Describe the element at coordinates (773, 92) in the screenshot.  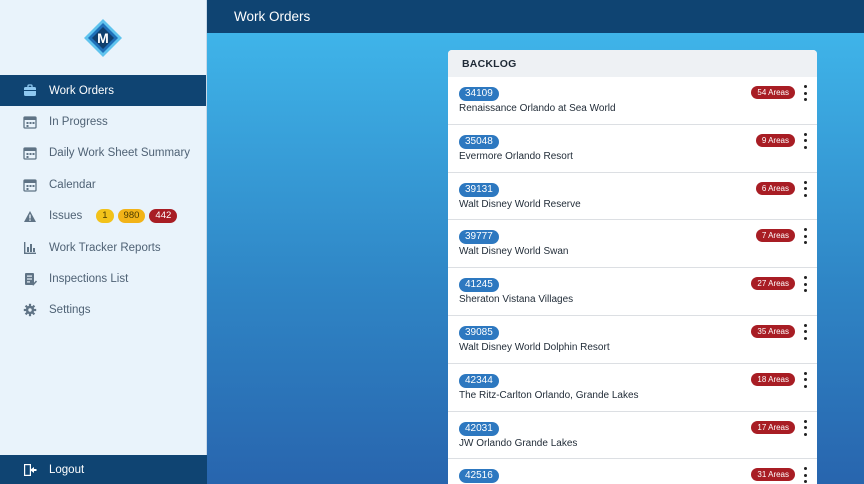
I see `areas-count-badge: 54 Areas` at that location.